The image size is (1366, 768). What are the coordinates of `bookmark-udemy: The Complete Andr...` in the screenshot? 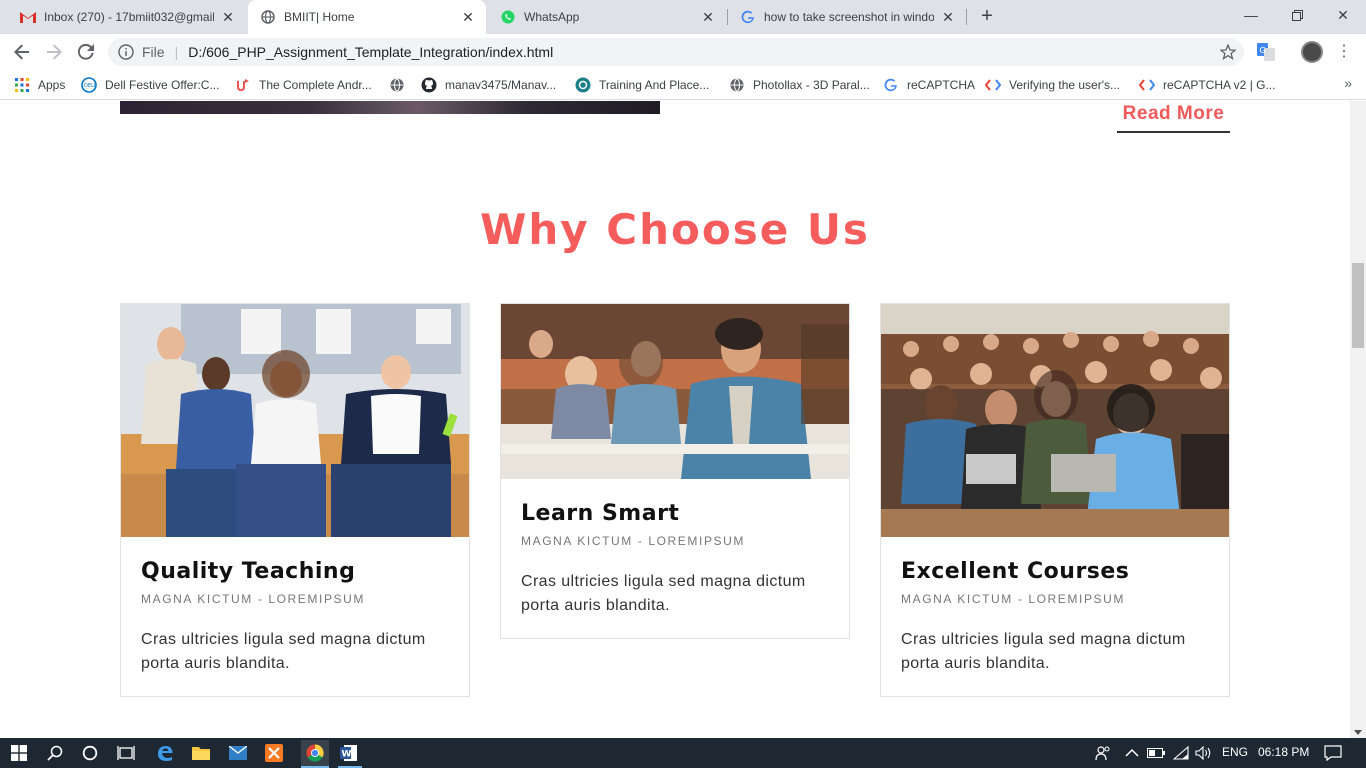 It's located at (303, 85).